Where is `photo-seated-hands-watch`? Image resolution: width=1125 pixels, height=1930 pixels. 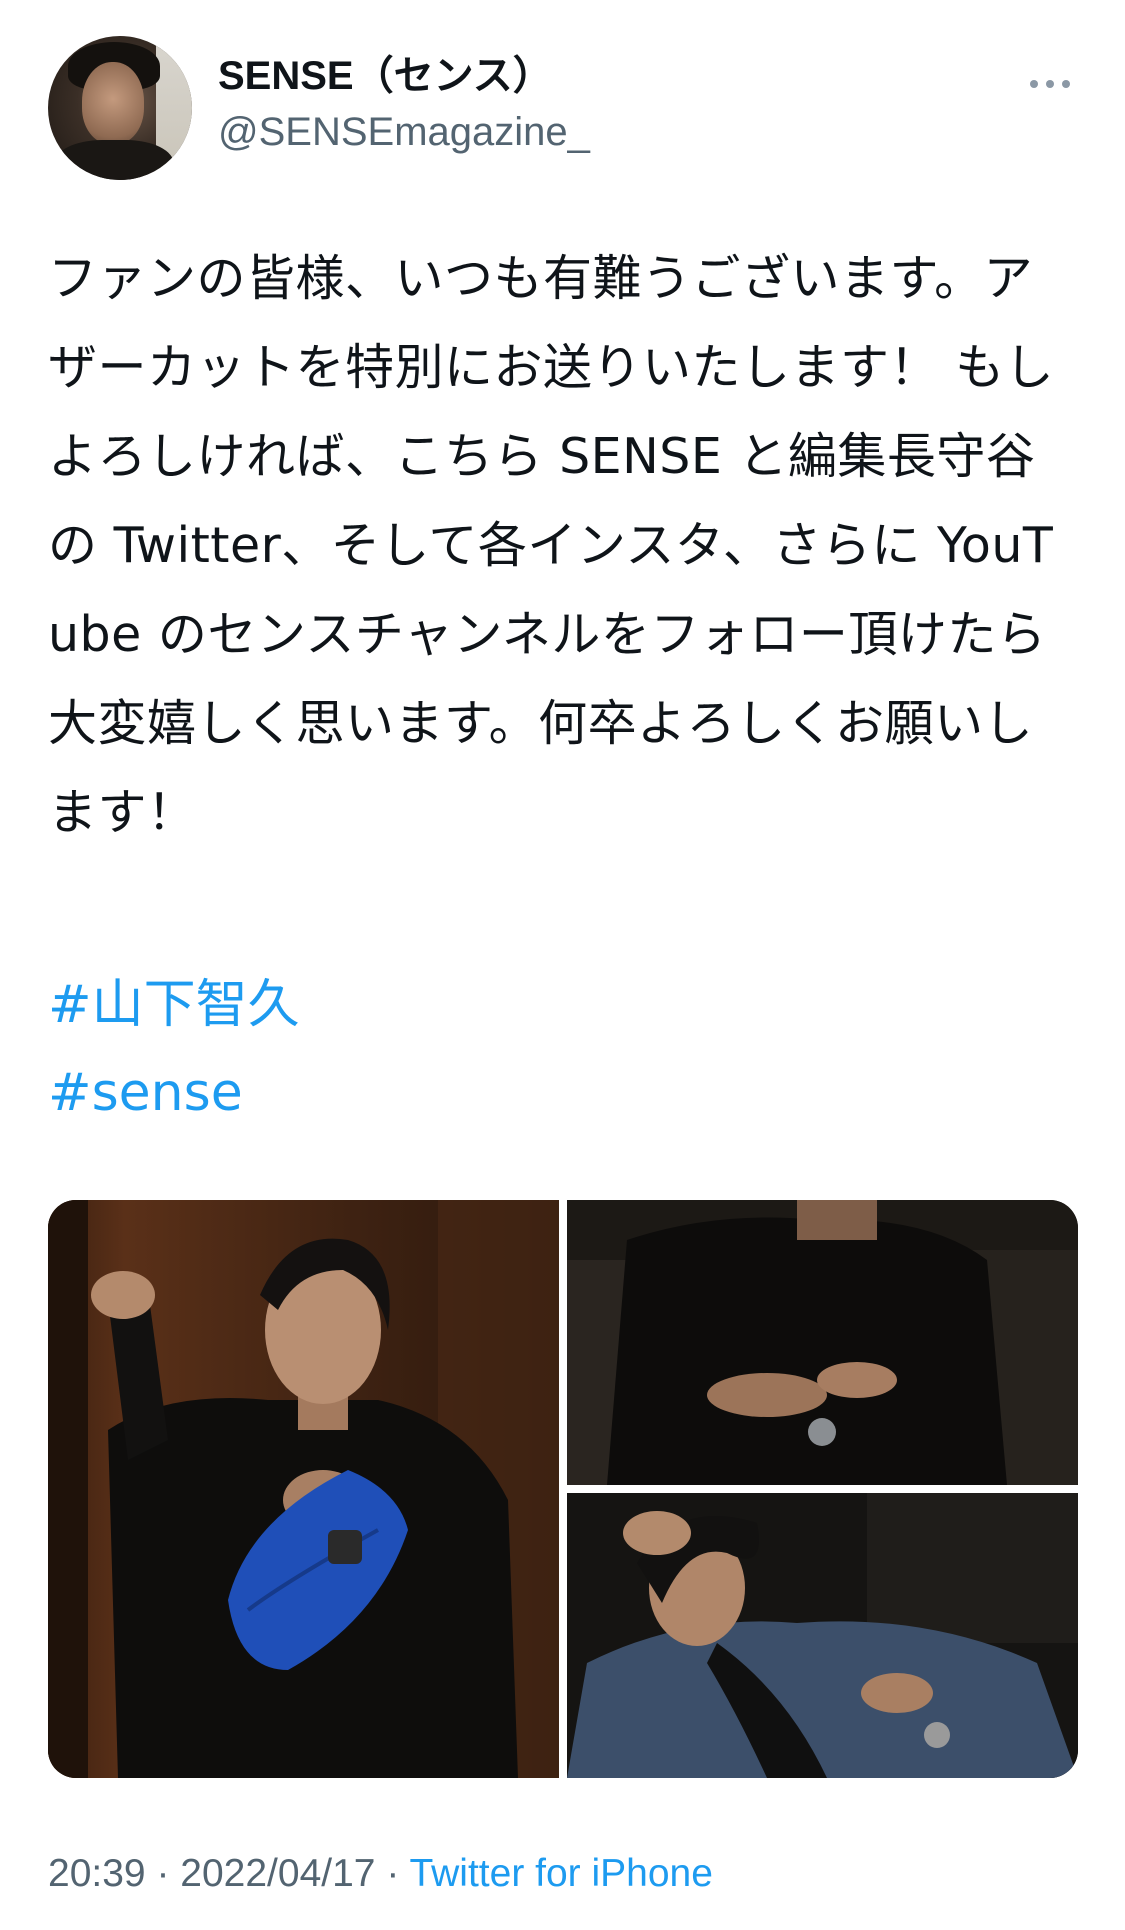
photo-seated-hands-watch is located at coordinates (822, 1342).